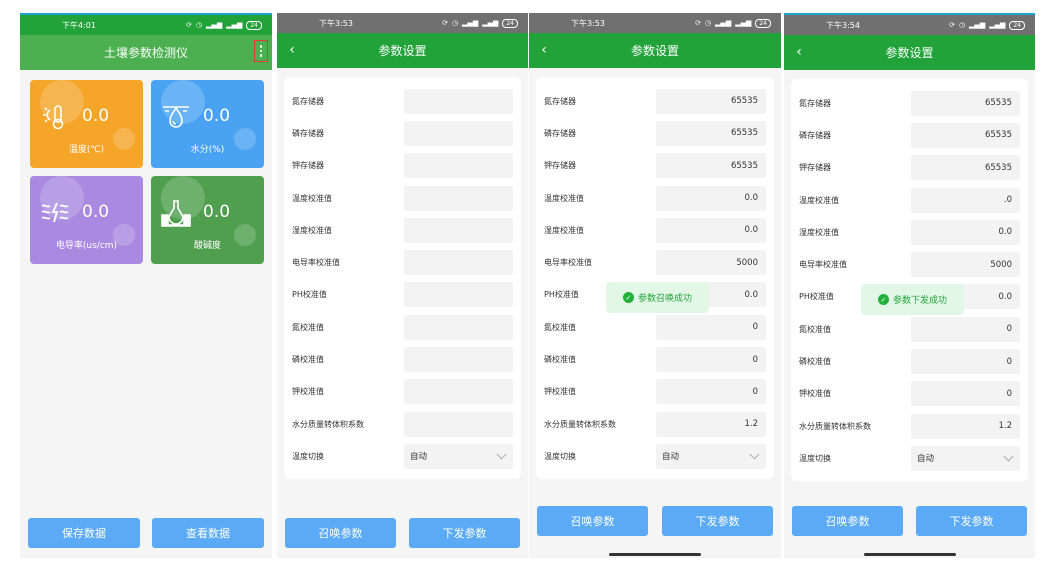 The height and width of the screenshot is (568, 1045). I want to click on form-row: 磷存储器, so click(402, 133).